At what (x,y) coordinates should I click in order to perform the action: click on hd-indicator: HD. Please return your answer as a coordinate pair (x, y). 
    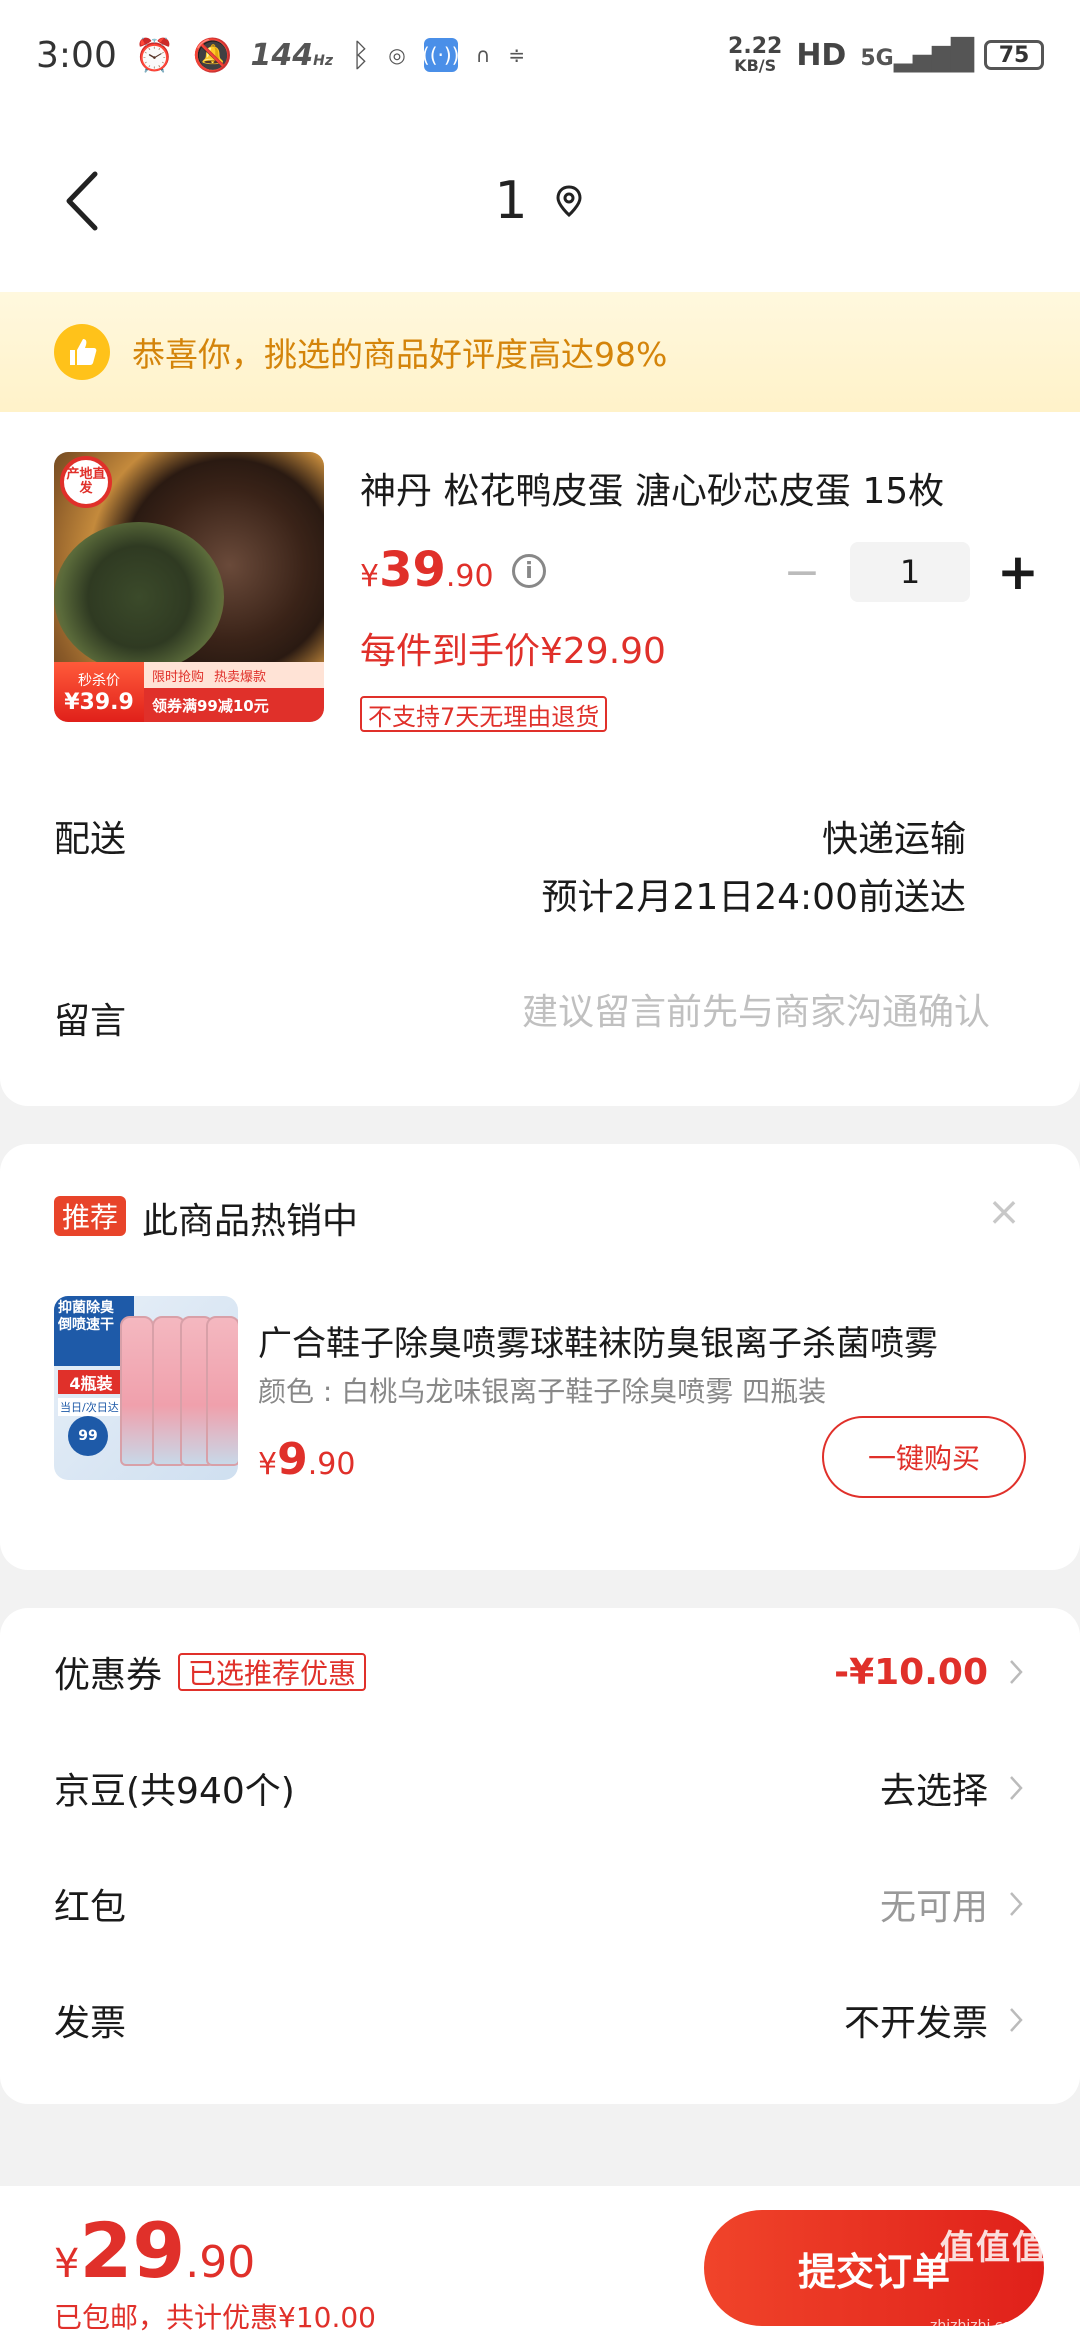
    Looking at the image, I should click on (821, 55).